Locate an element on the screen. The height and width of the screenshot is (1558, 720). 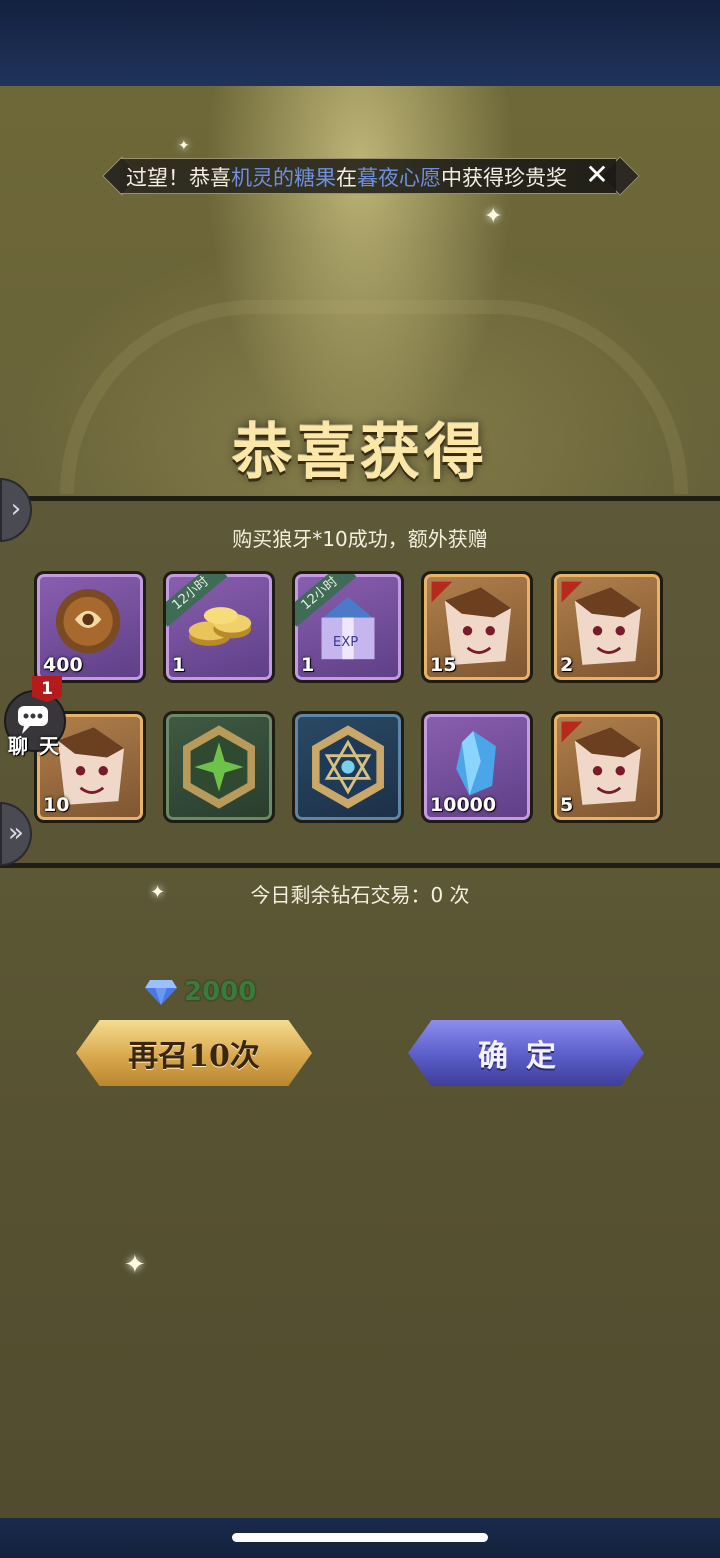
ticker-text: 过望！恭喜机灵的糖果在暮夜心愿中获得珍贵奖 is located at coordinates (346, 177).